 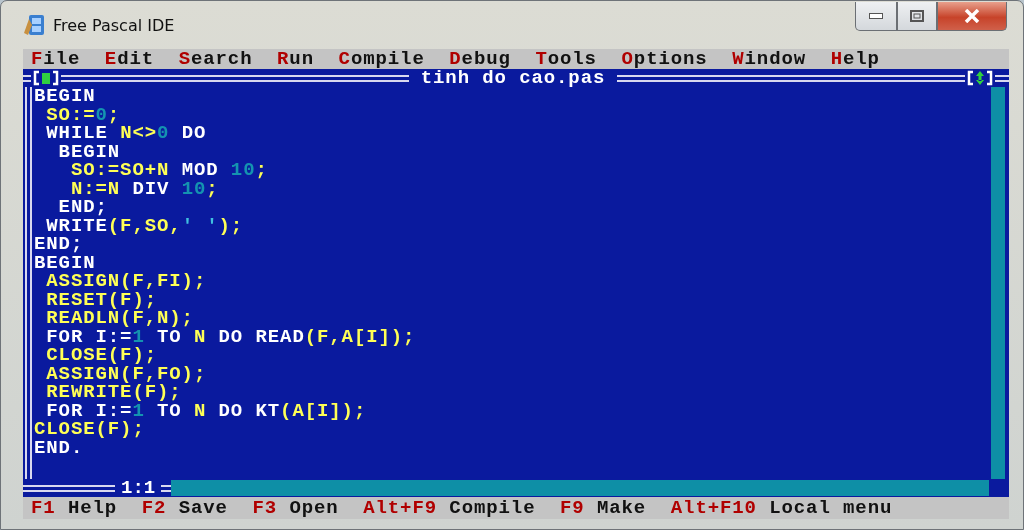 I want to click on menu-item: Run, so click(x=295, y=59).